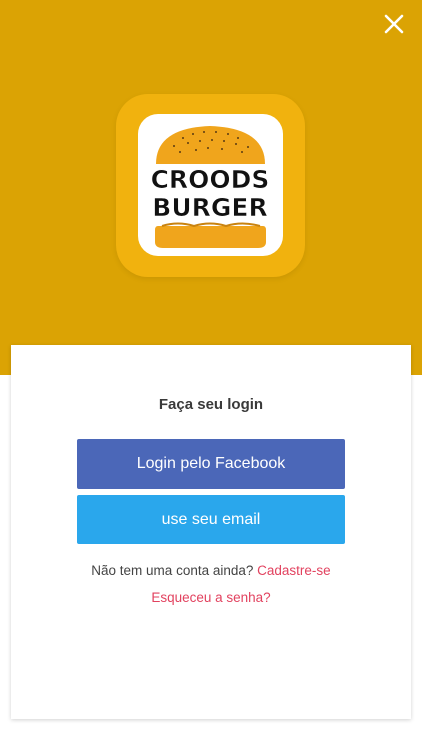 The width and height of the screenshot is (422, 750). What do you see at coordinates (172, 570) in the screenshot?
I see `signup-prompt: Não tem uma conta ainda?` at bounding box center [172, 570].